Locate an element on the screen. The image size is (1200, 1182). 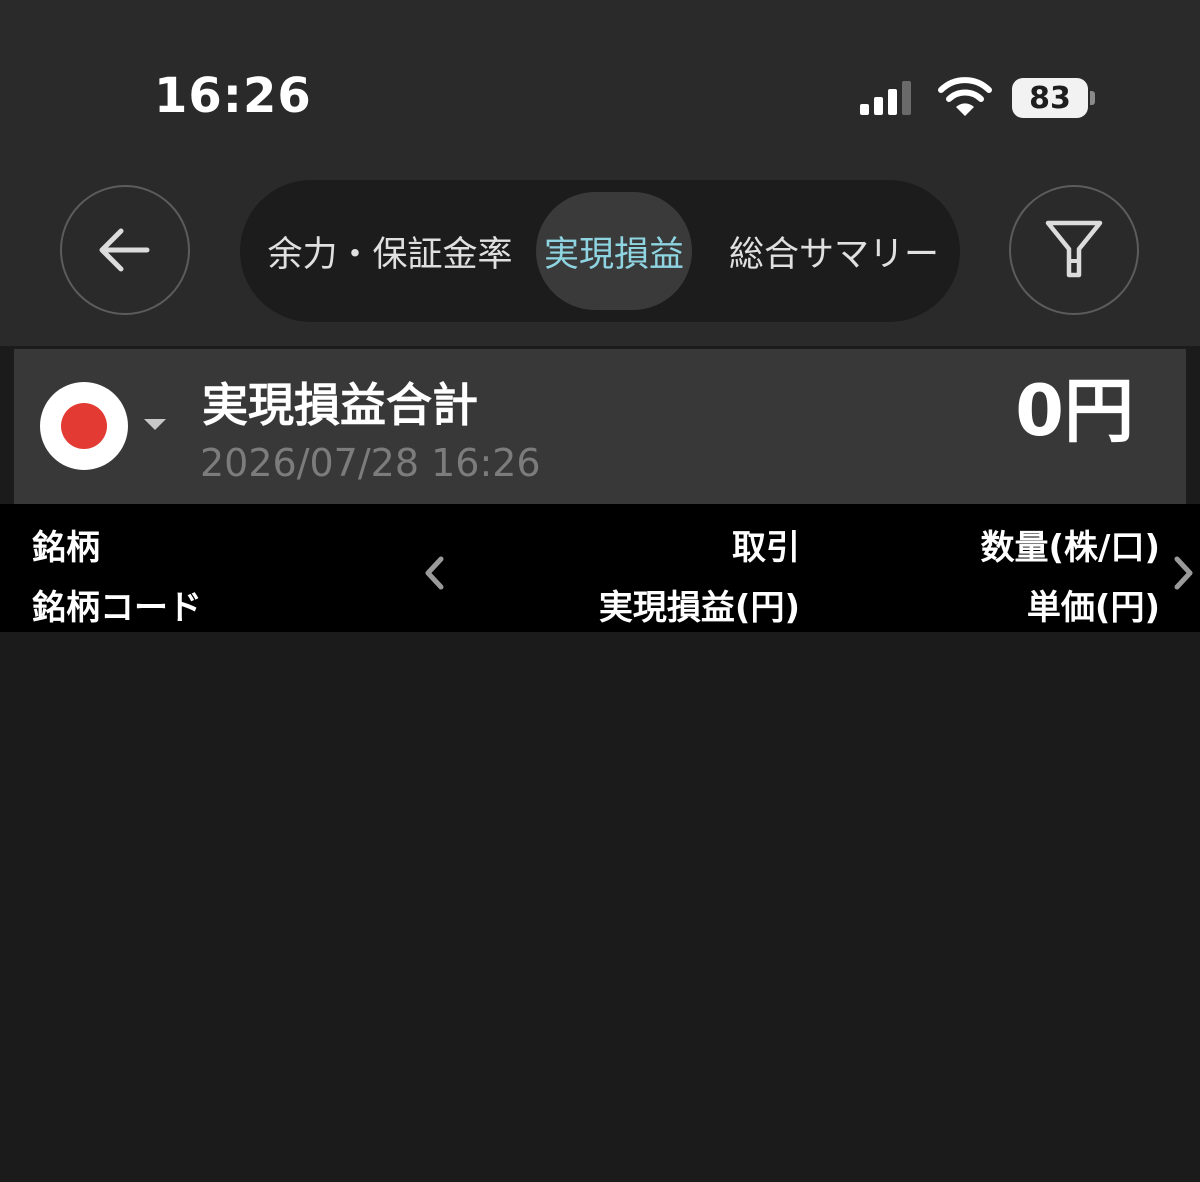
summary-datetime: 2026/07/28 16:26 is located at coordinates (370, 463).